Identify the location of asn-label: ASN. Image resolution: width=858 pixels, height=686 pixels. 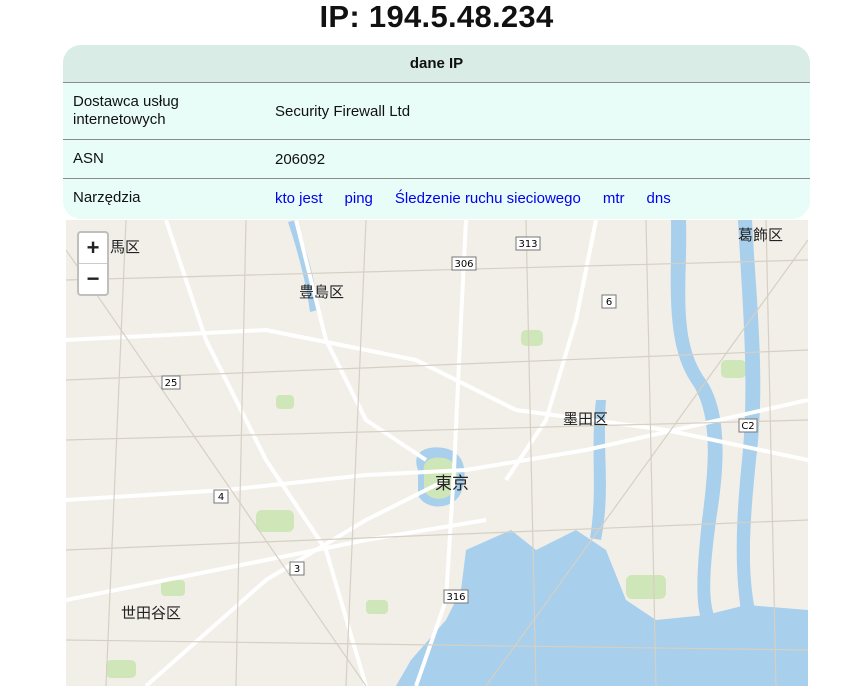
(88, 158).